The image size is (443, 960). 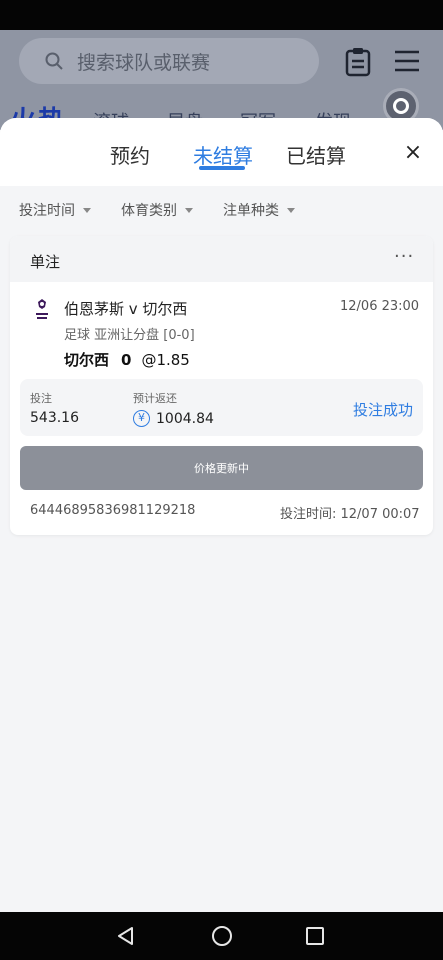 I want to click on tab-reserved: 预约, so click(x=130, y=154).